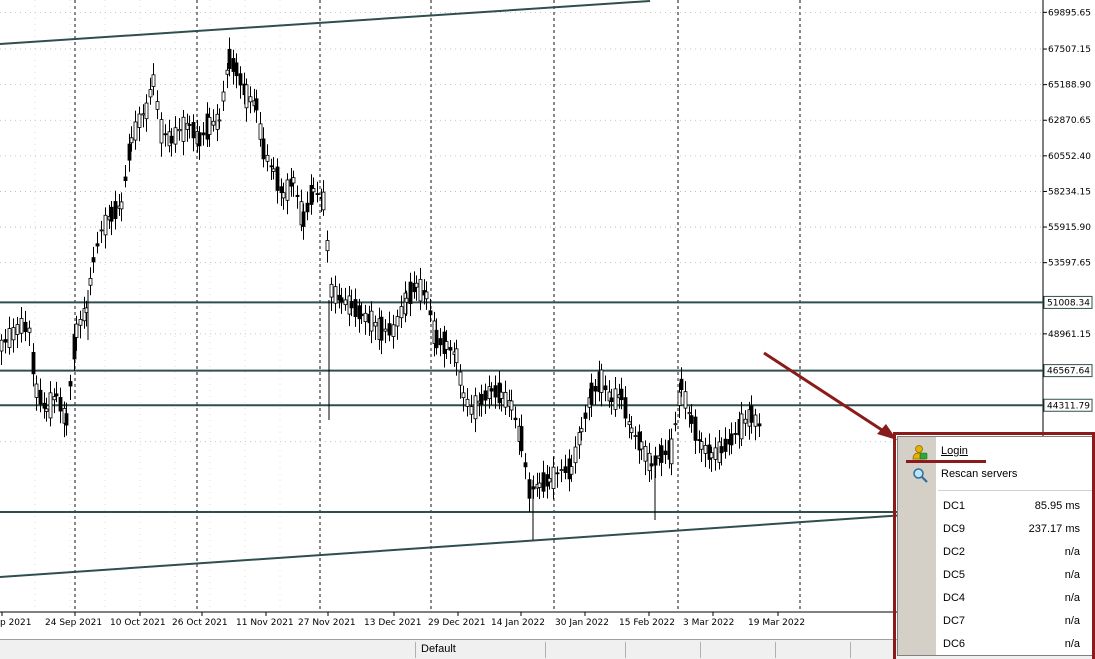 The height and width of the screenshot is (659, 1095). What do you see at coordinates (996, 599) in the screenshot?
I see `server-item: DC4 n/a` at bounding box center [996, 599].